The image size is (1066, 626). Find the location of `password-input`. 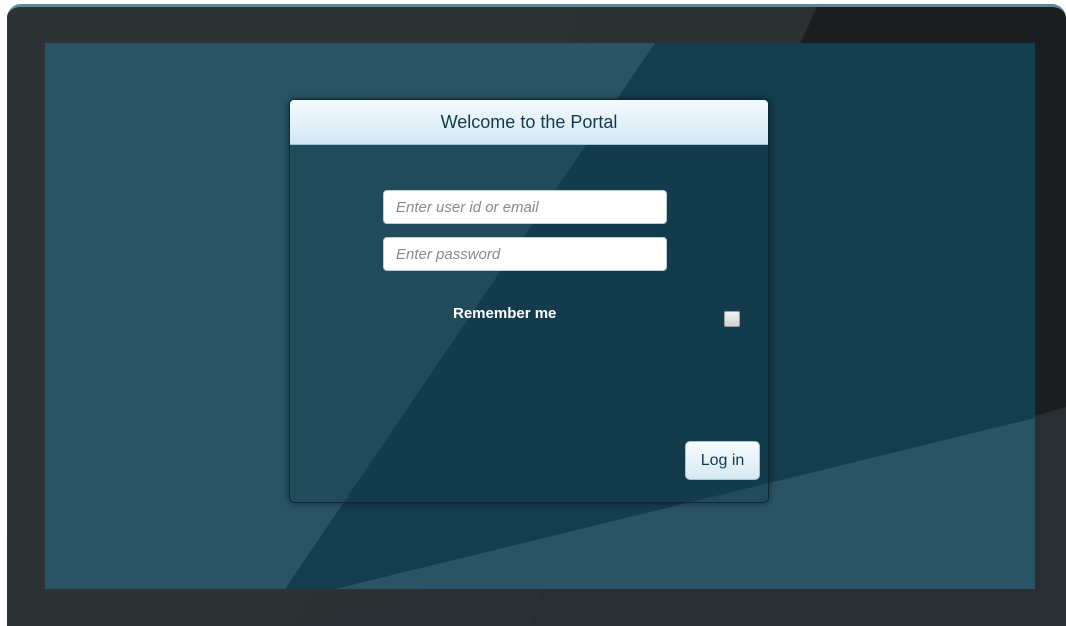

password-input is located at coordinates (525, 254).